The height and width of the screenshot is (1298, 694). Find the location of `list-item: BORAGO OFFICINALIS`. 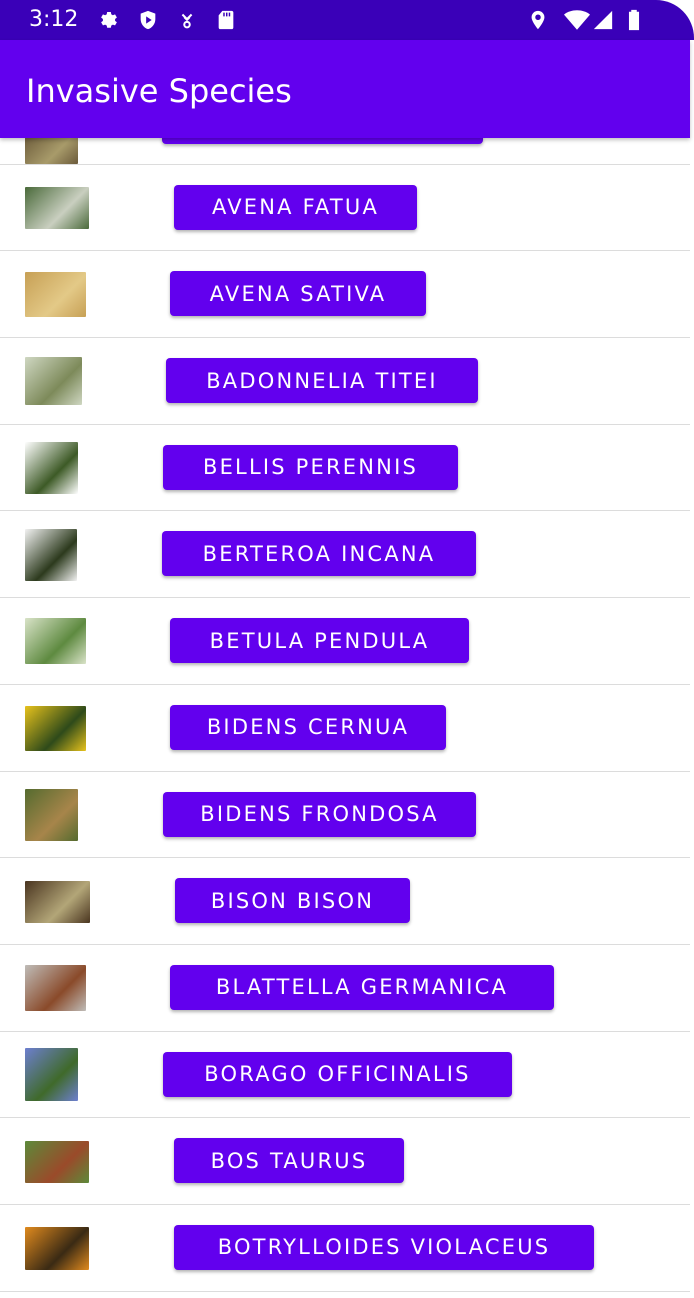

list-item: BORAGO OFFICINALIS is located at coordinates (345, 1075).